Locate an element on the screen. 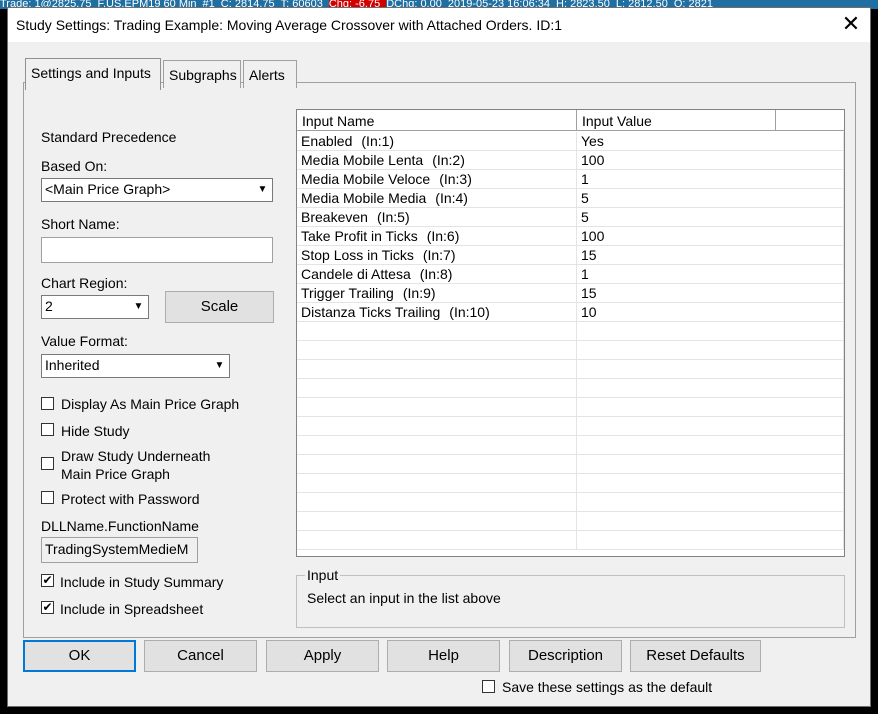 Image resolution: width=878 pixels, height=714 pixels. value-format-dropdown: Inherited ▼ is located at coordinates (135, 366).